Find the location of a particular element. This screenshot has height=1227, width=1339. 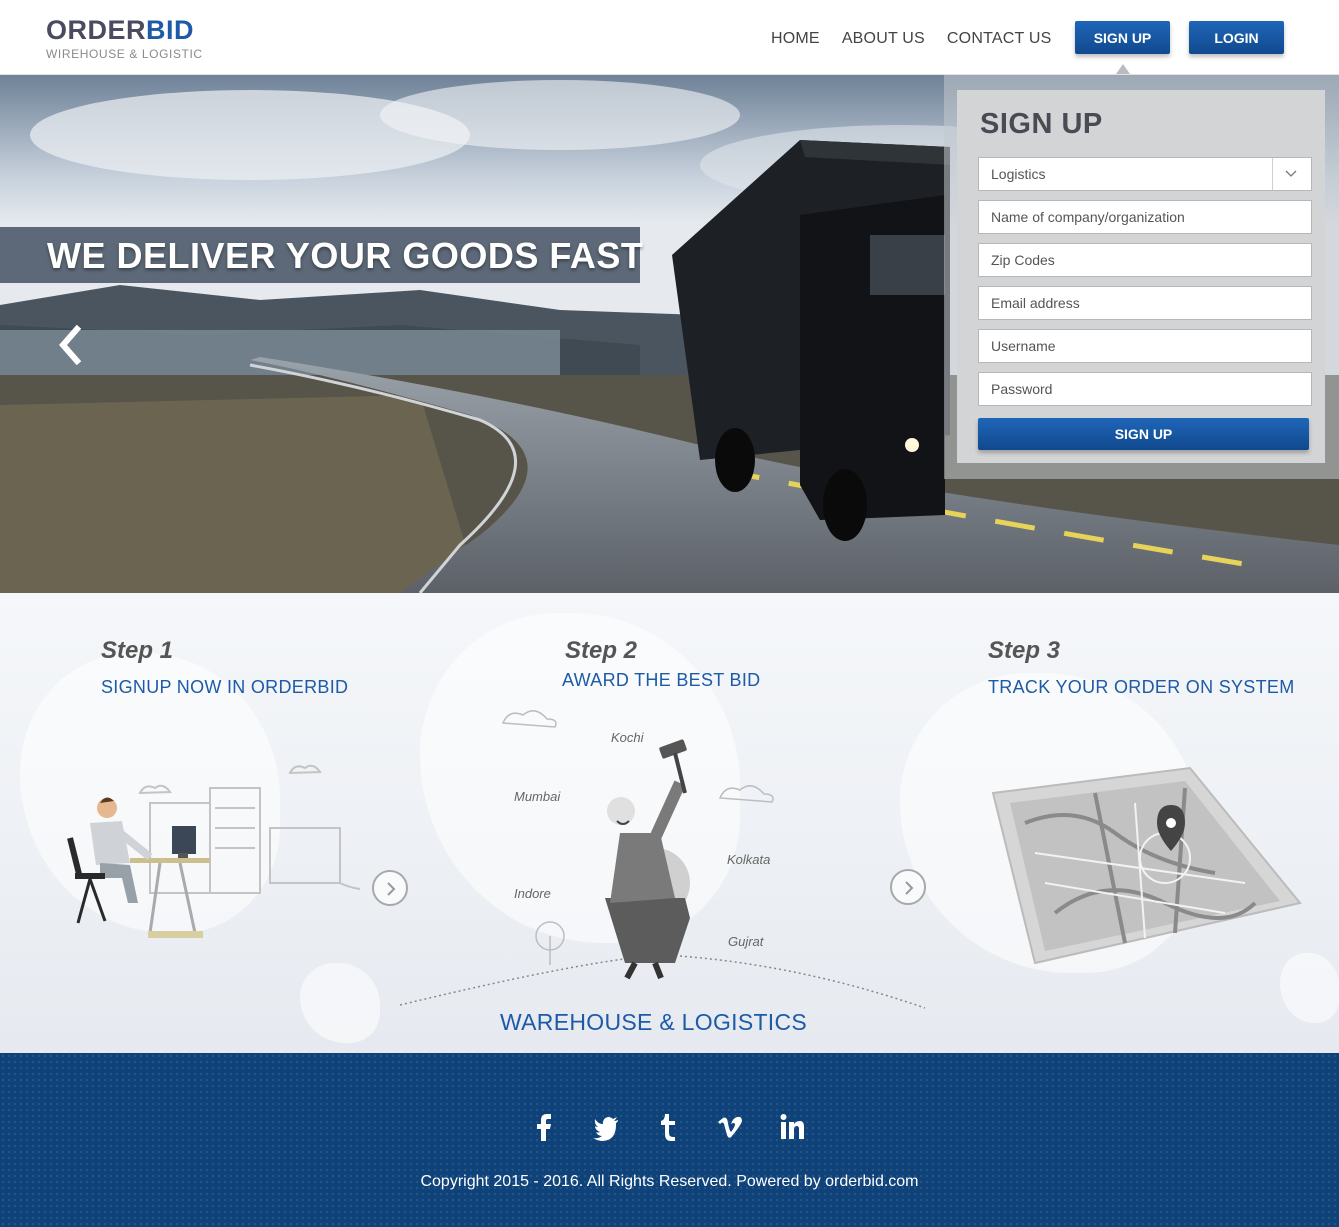

auctioneer-illustration is located at coordinates (662, 859).